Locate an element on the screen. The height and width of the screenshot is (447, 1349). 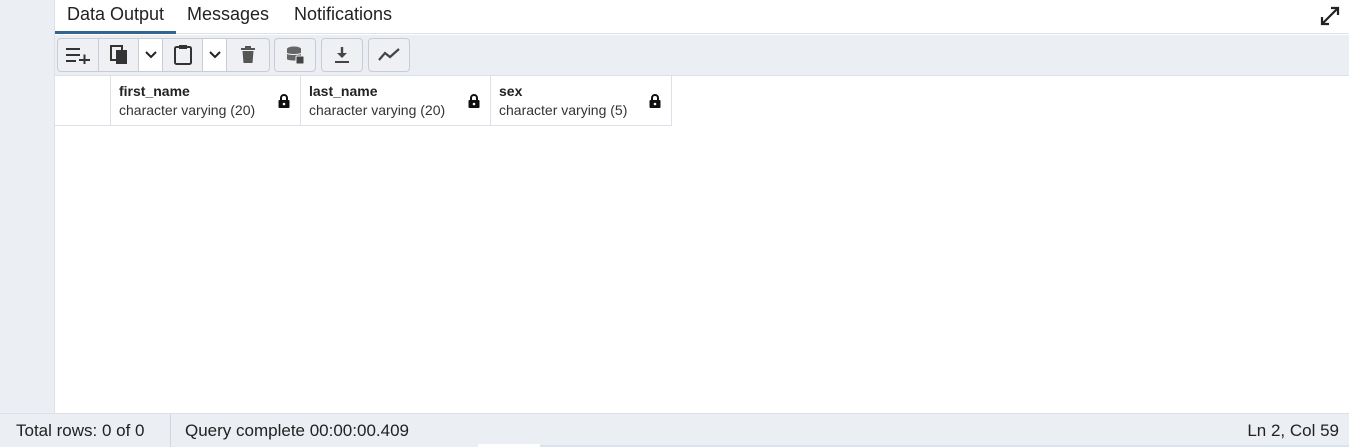
column-name: first_name is located at coordinates (154, 91).